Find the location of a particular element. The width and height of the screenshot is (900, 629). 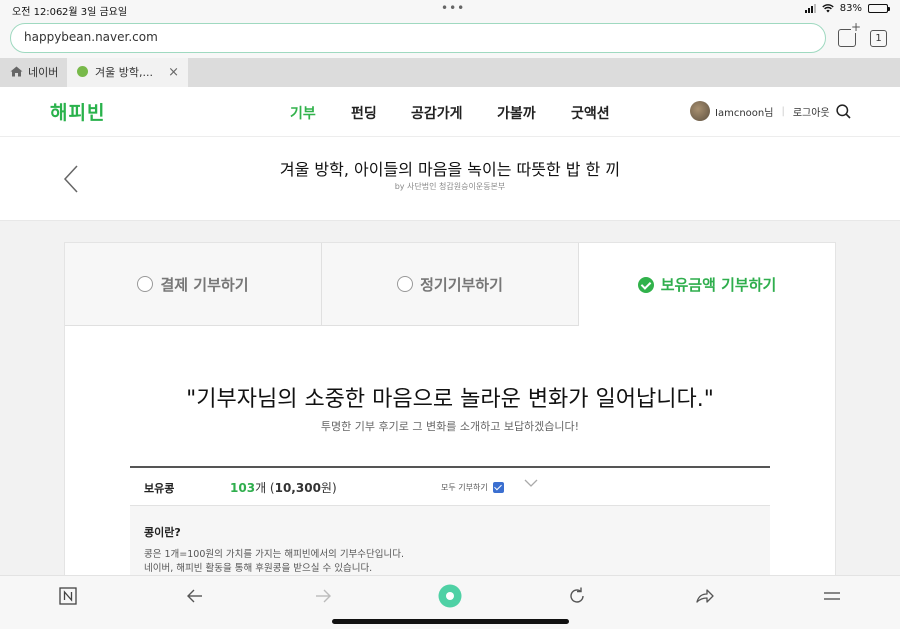

home-icon is located at coordinates (16, 71).